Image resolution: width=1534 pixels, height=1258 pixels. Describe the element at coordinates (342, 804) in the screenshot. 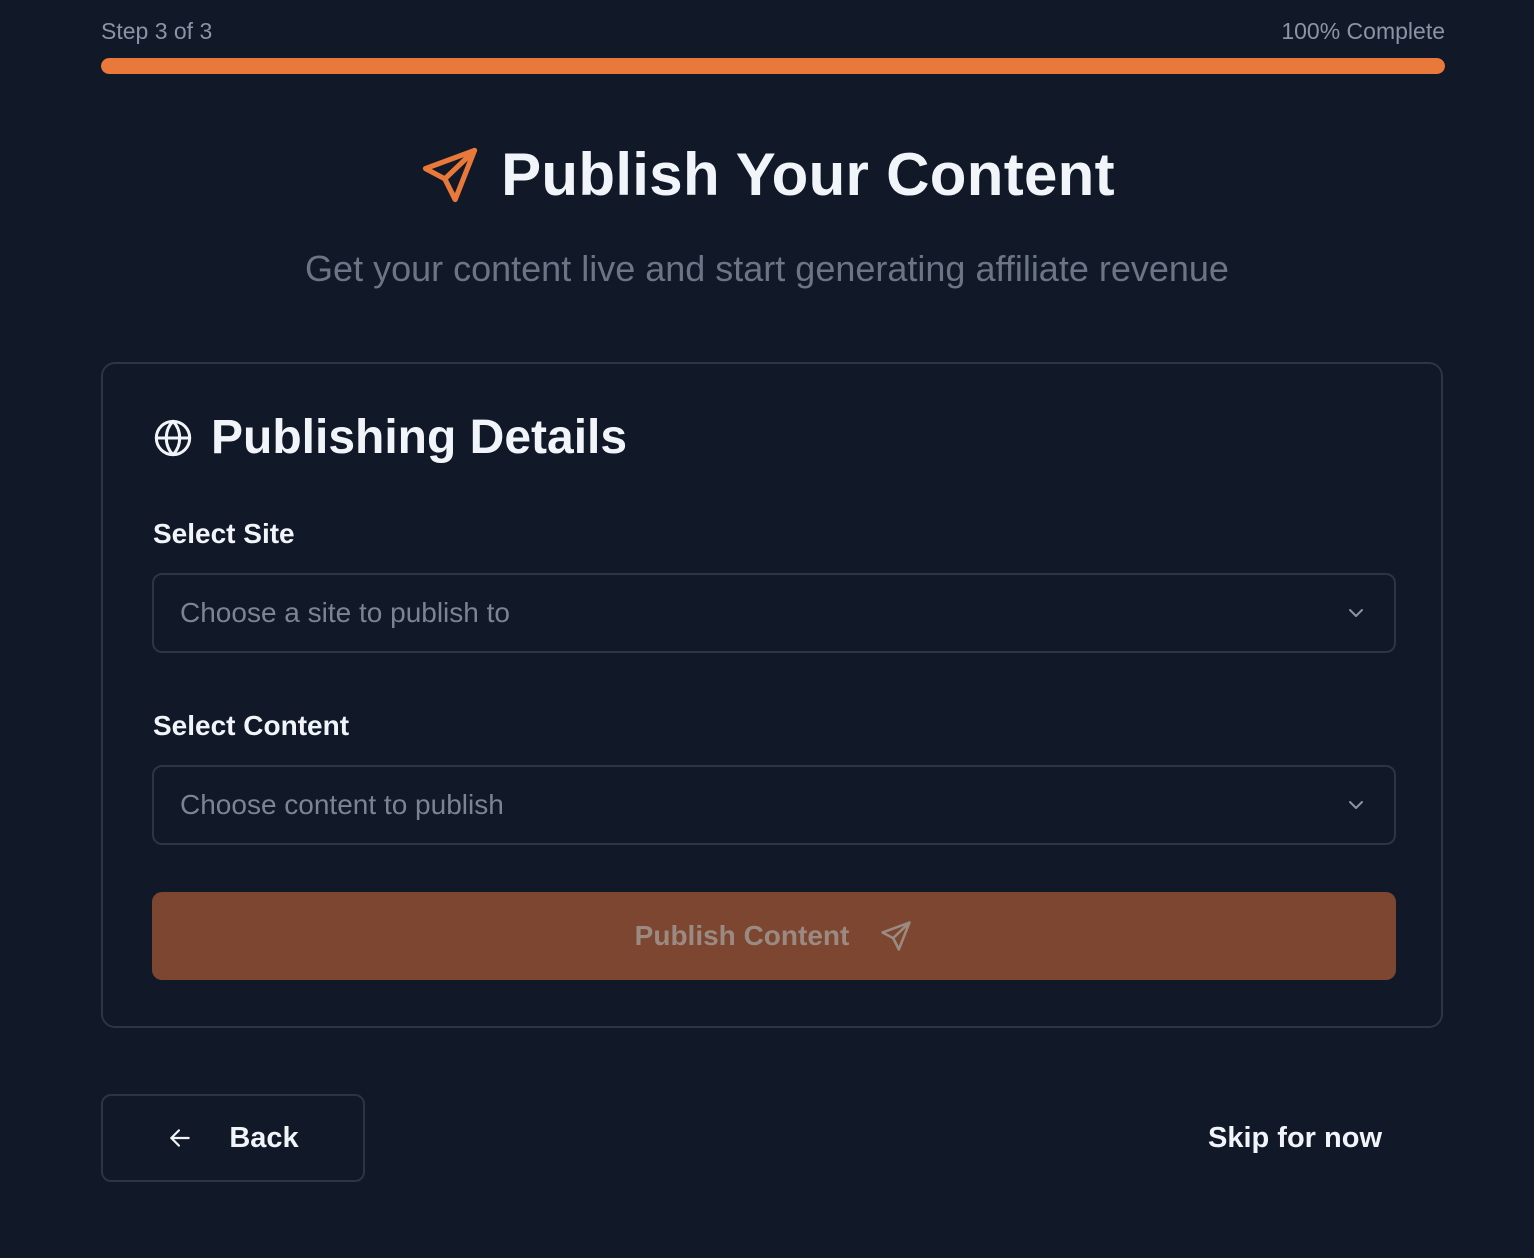

I see `select-content-placeholder: Choose content to publish` at that location.